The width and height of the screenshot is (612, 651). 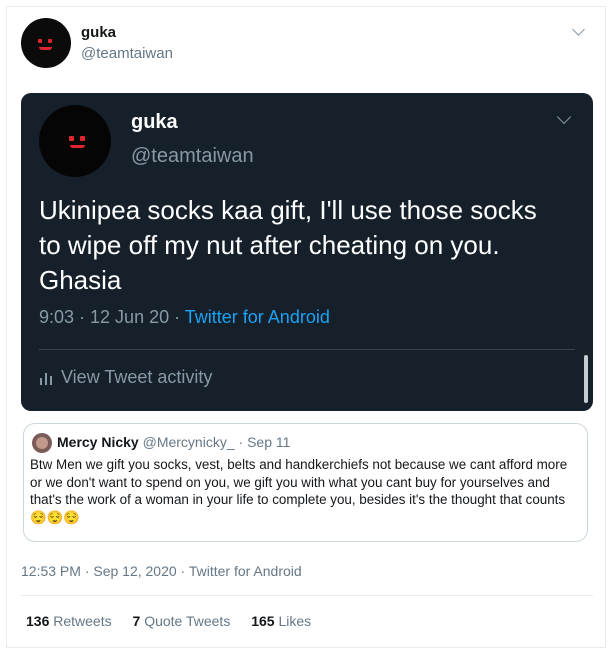 What do you see at coordinates (307, 349) in the screenshot?
I see `image-divider` at bounding box center [307, 349].